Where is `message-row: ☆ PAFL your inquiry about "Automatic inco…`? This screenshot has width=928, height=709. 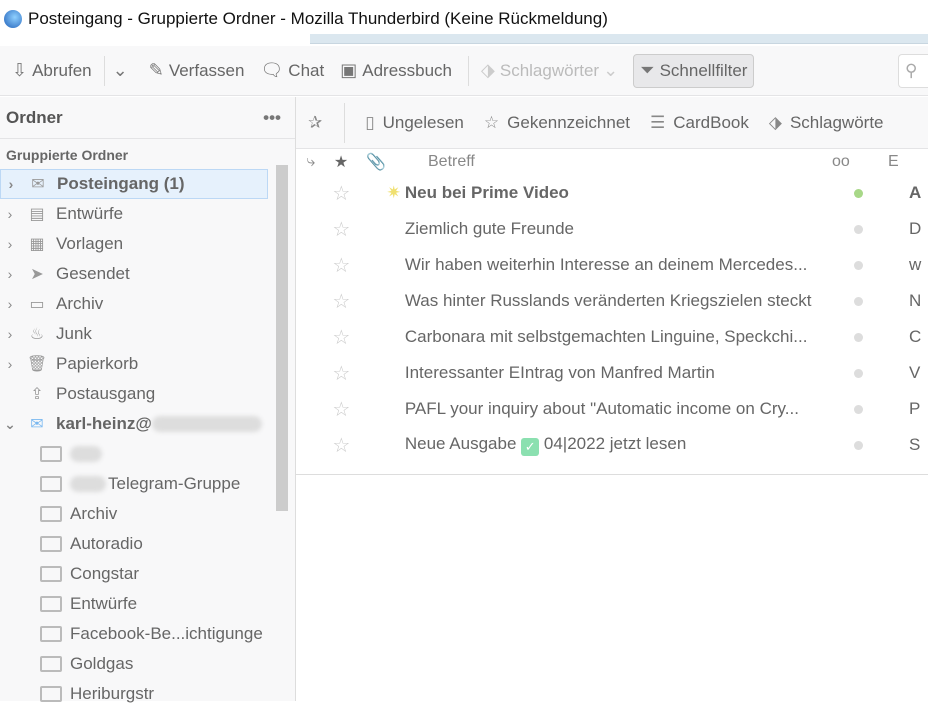
message-row: ☆ PAFL your inquiry about "Automatic inco… is located at coordinates (612, 409).